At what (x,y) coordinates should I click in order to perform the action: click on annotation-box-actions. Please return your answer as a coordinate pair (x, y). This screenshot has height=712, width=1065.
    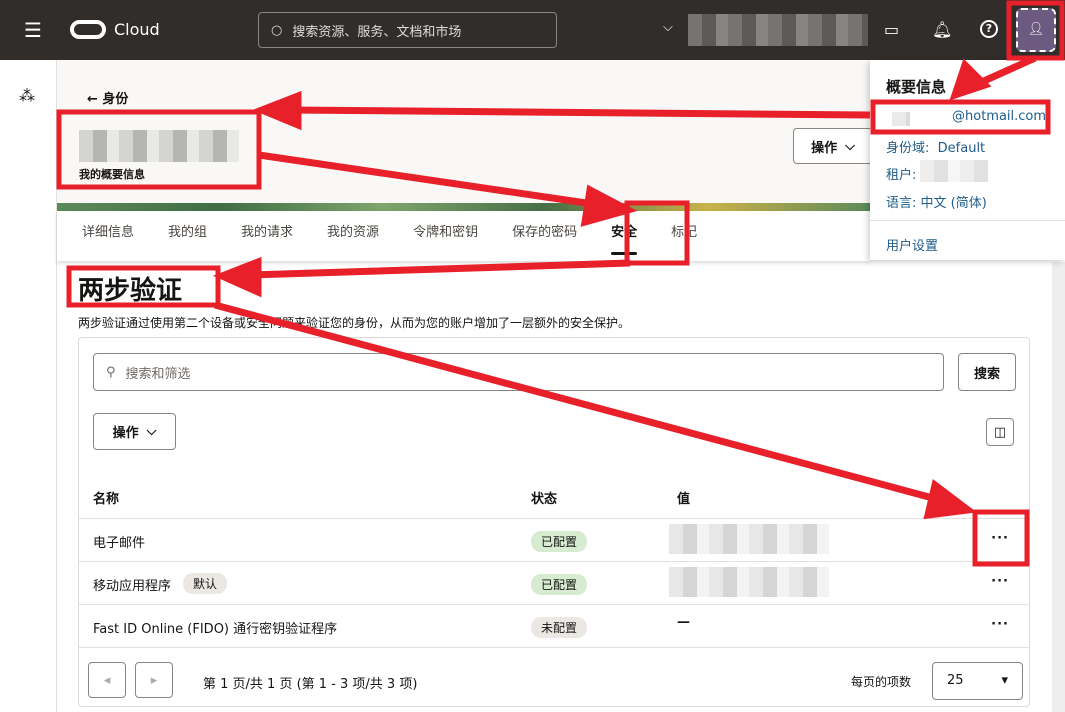
    Looking at the image, I should click on (1001, 538).